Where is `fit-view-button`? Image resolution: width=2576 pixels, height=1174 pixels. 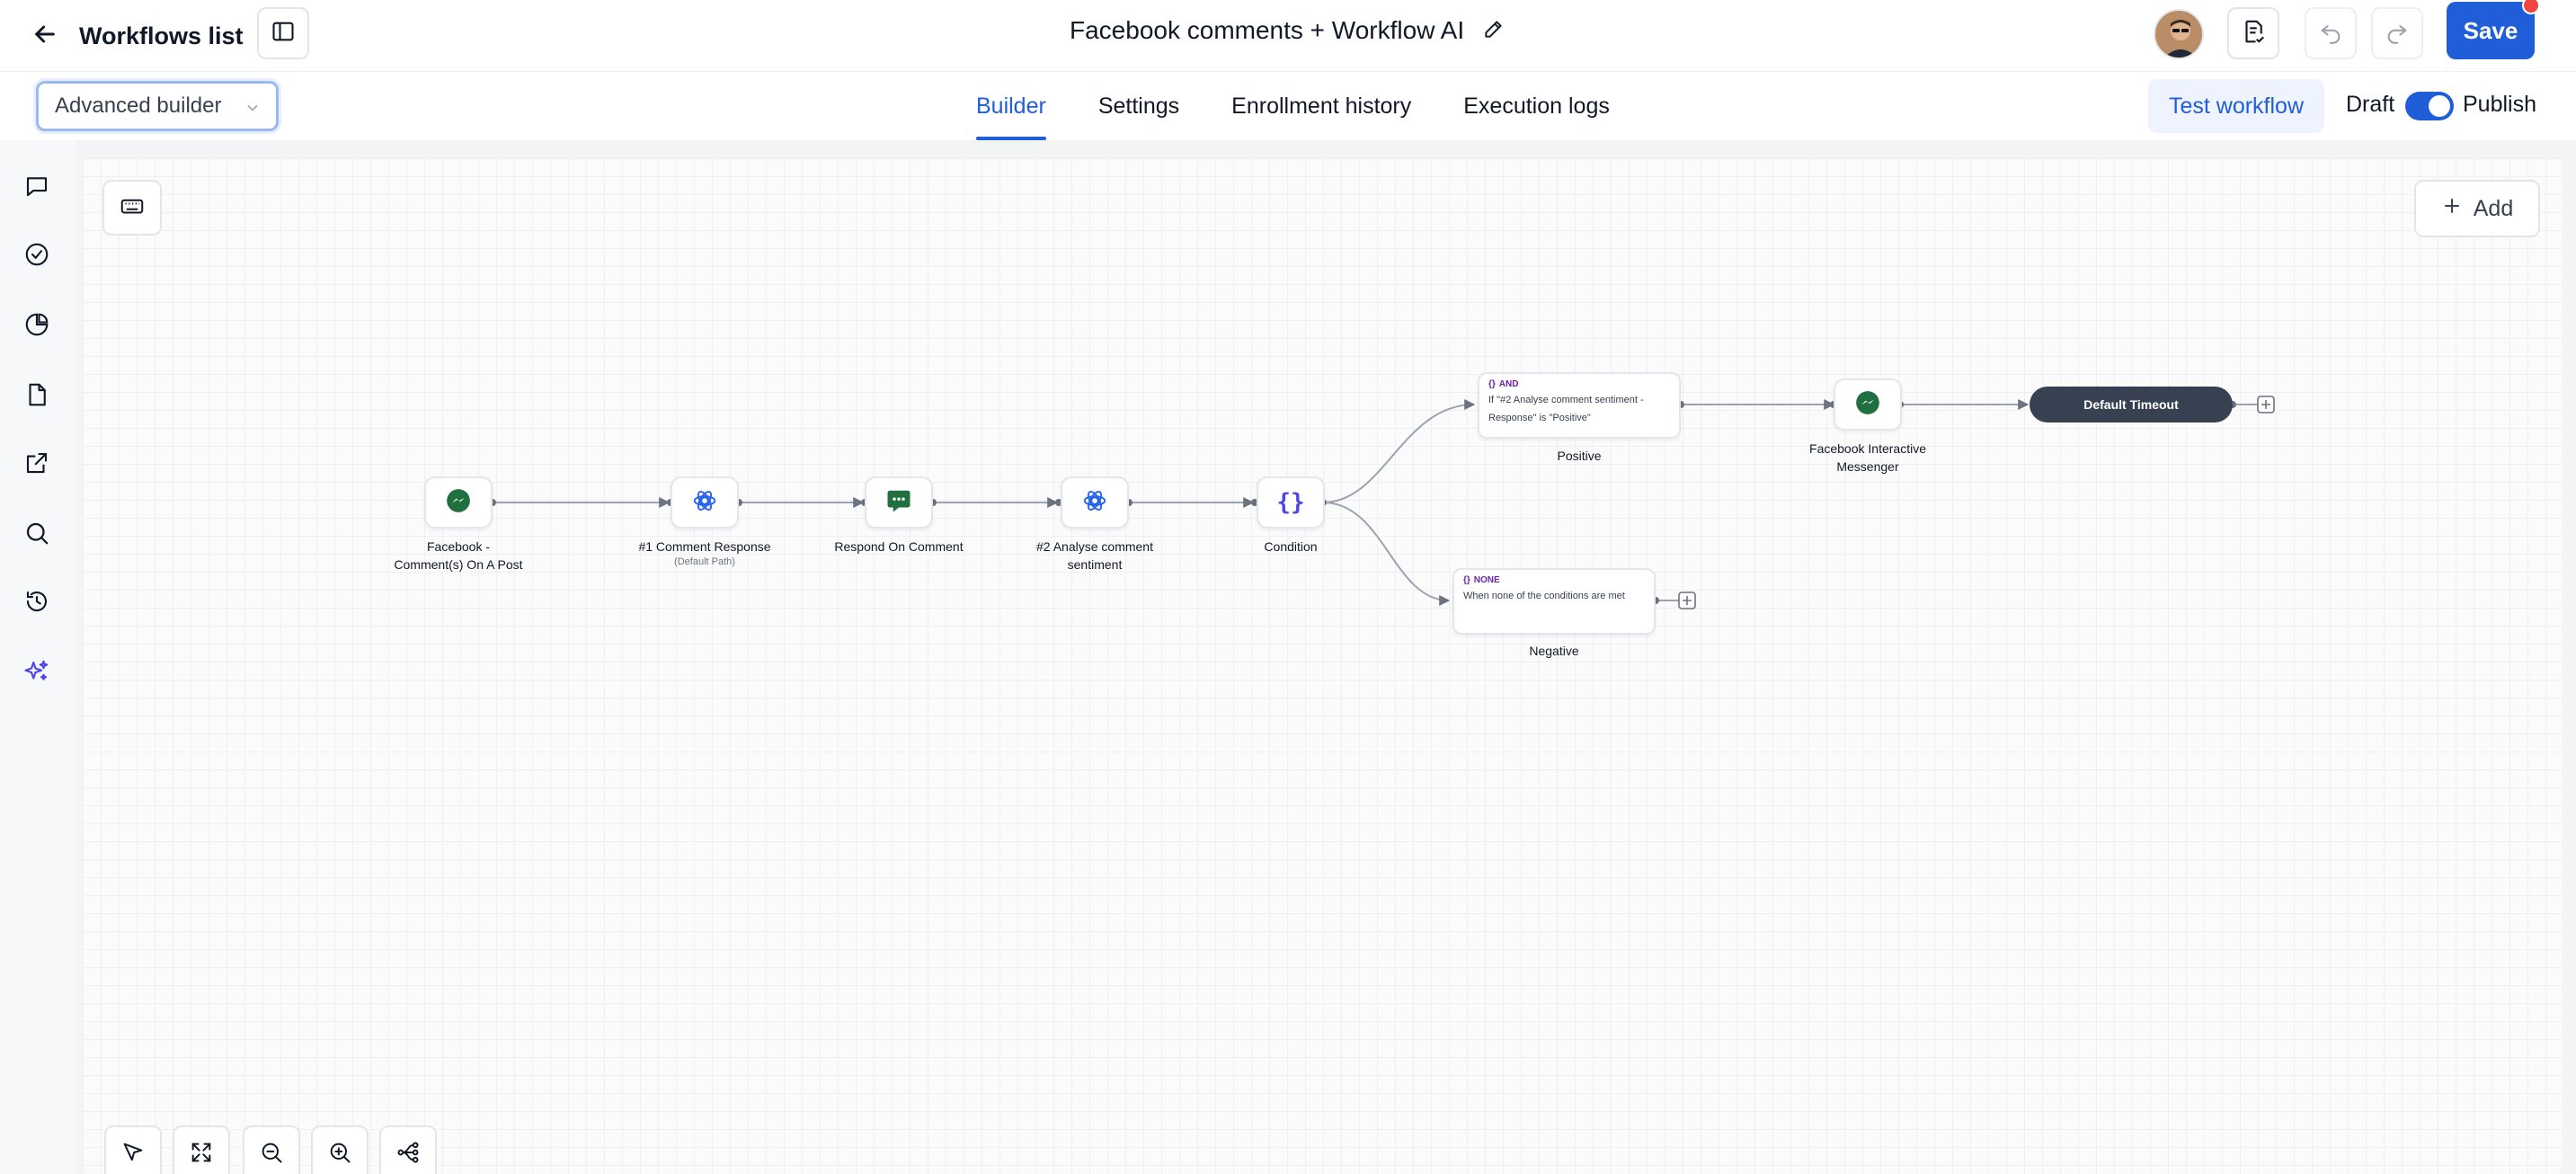
fit-view-button is located at coordinates (201, 1150).